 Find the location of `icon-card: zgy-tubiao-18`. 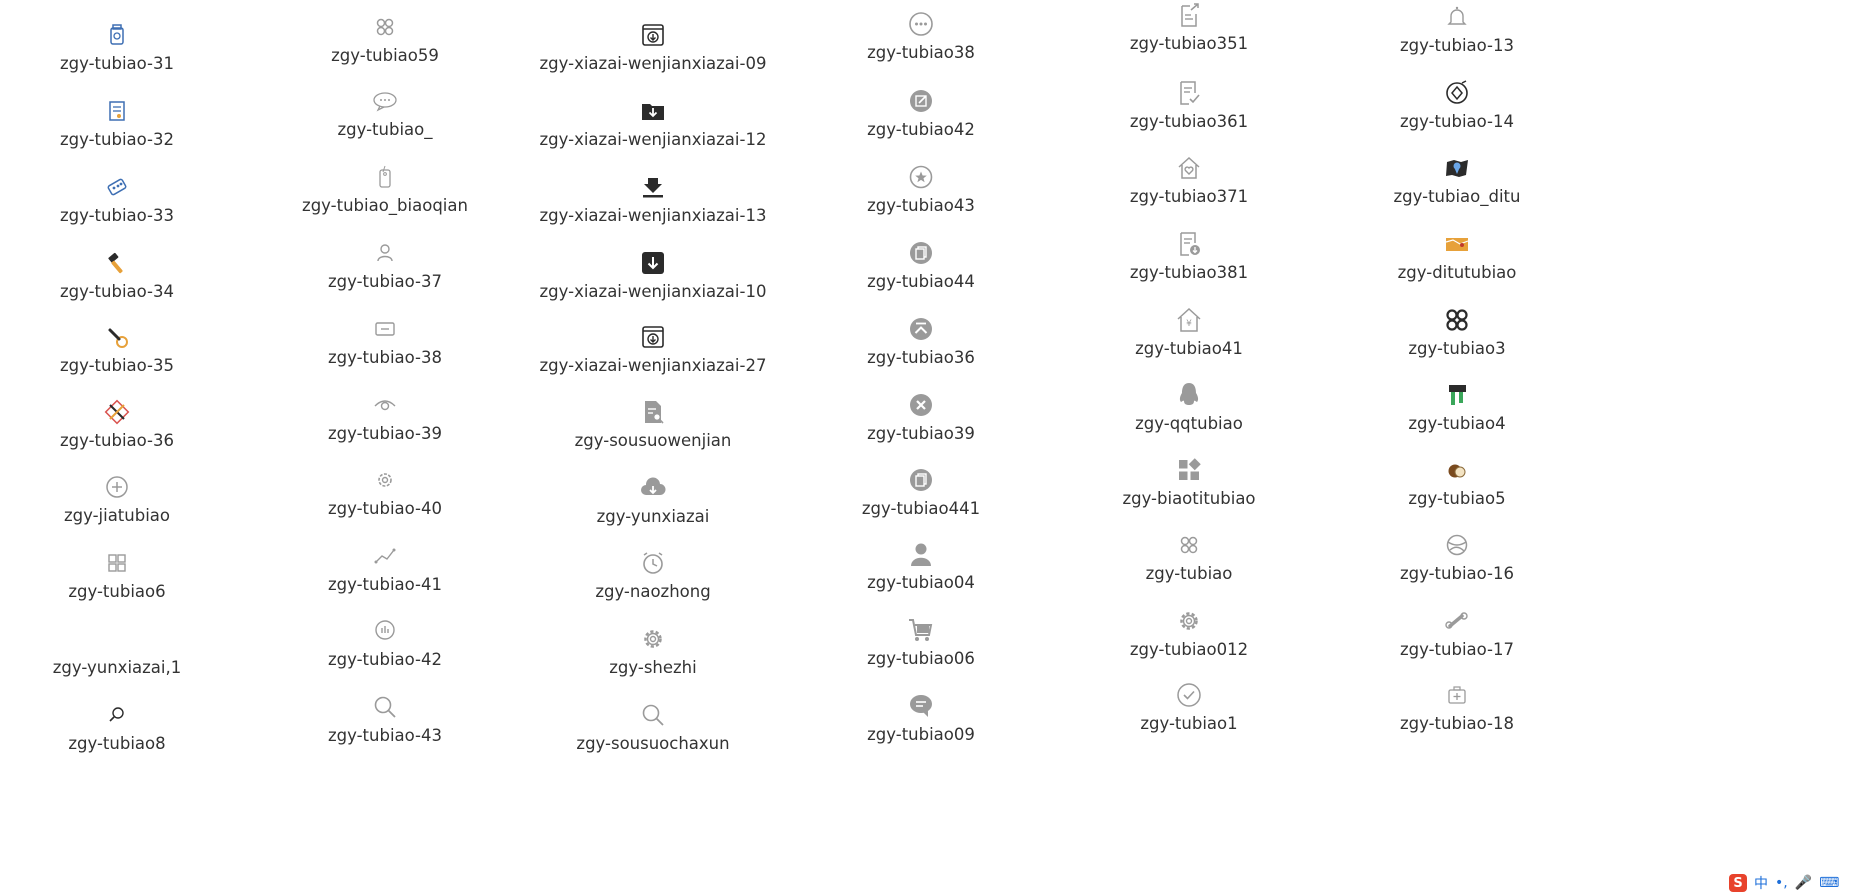

icon-card: zgy-tubiao-18 is located at coordinates (1457, 724).